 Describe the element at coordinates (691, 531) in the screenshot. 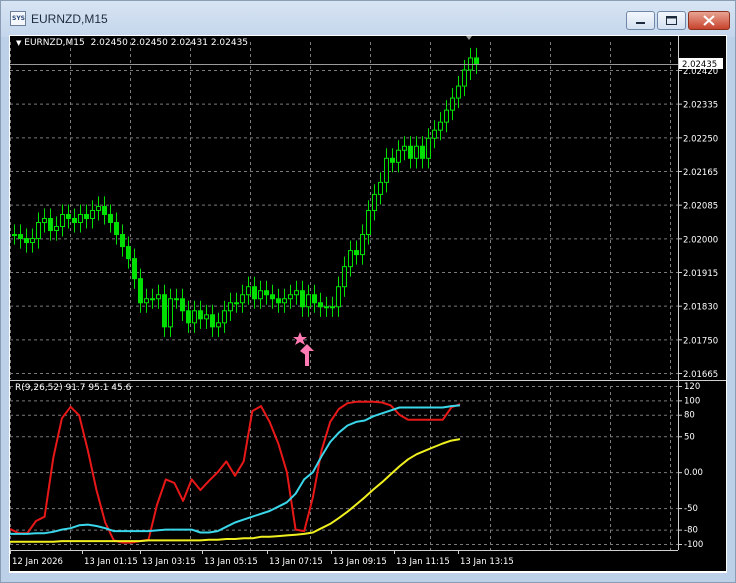

I see `indicator-tick-label: -80` at that location.